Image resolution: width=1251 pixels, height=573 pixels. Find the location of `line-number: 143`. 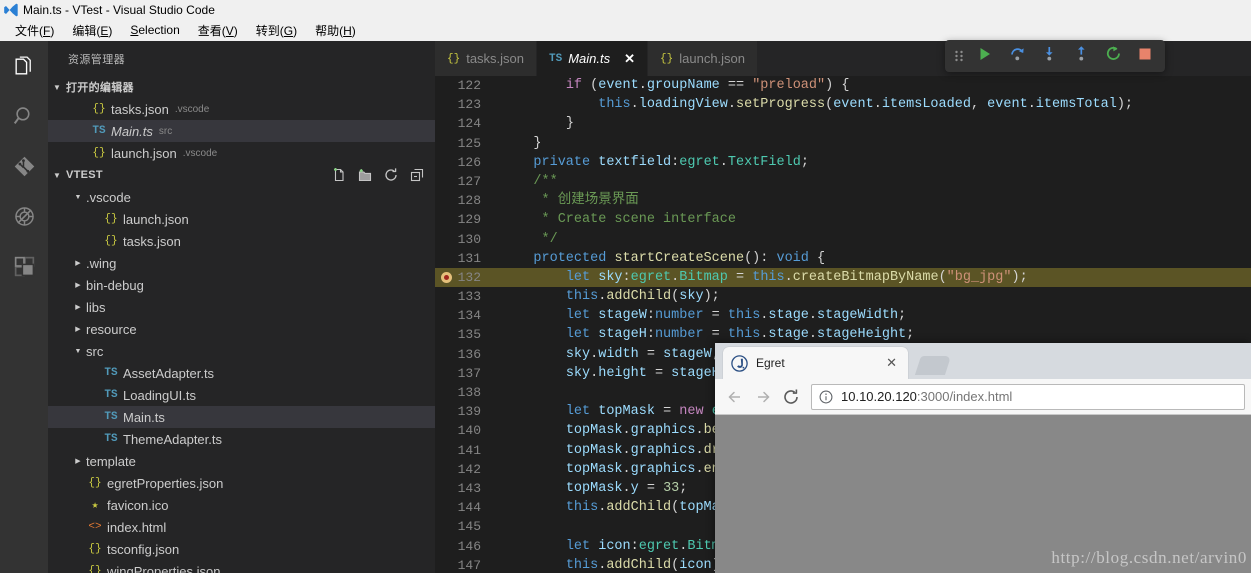

line-number: 143 is located at coordinates (469, 488).